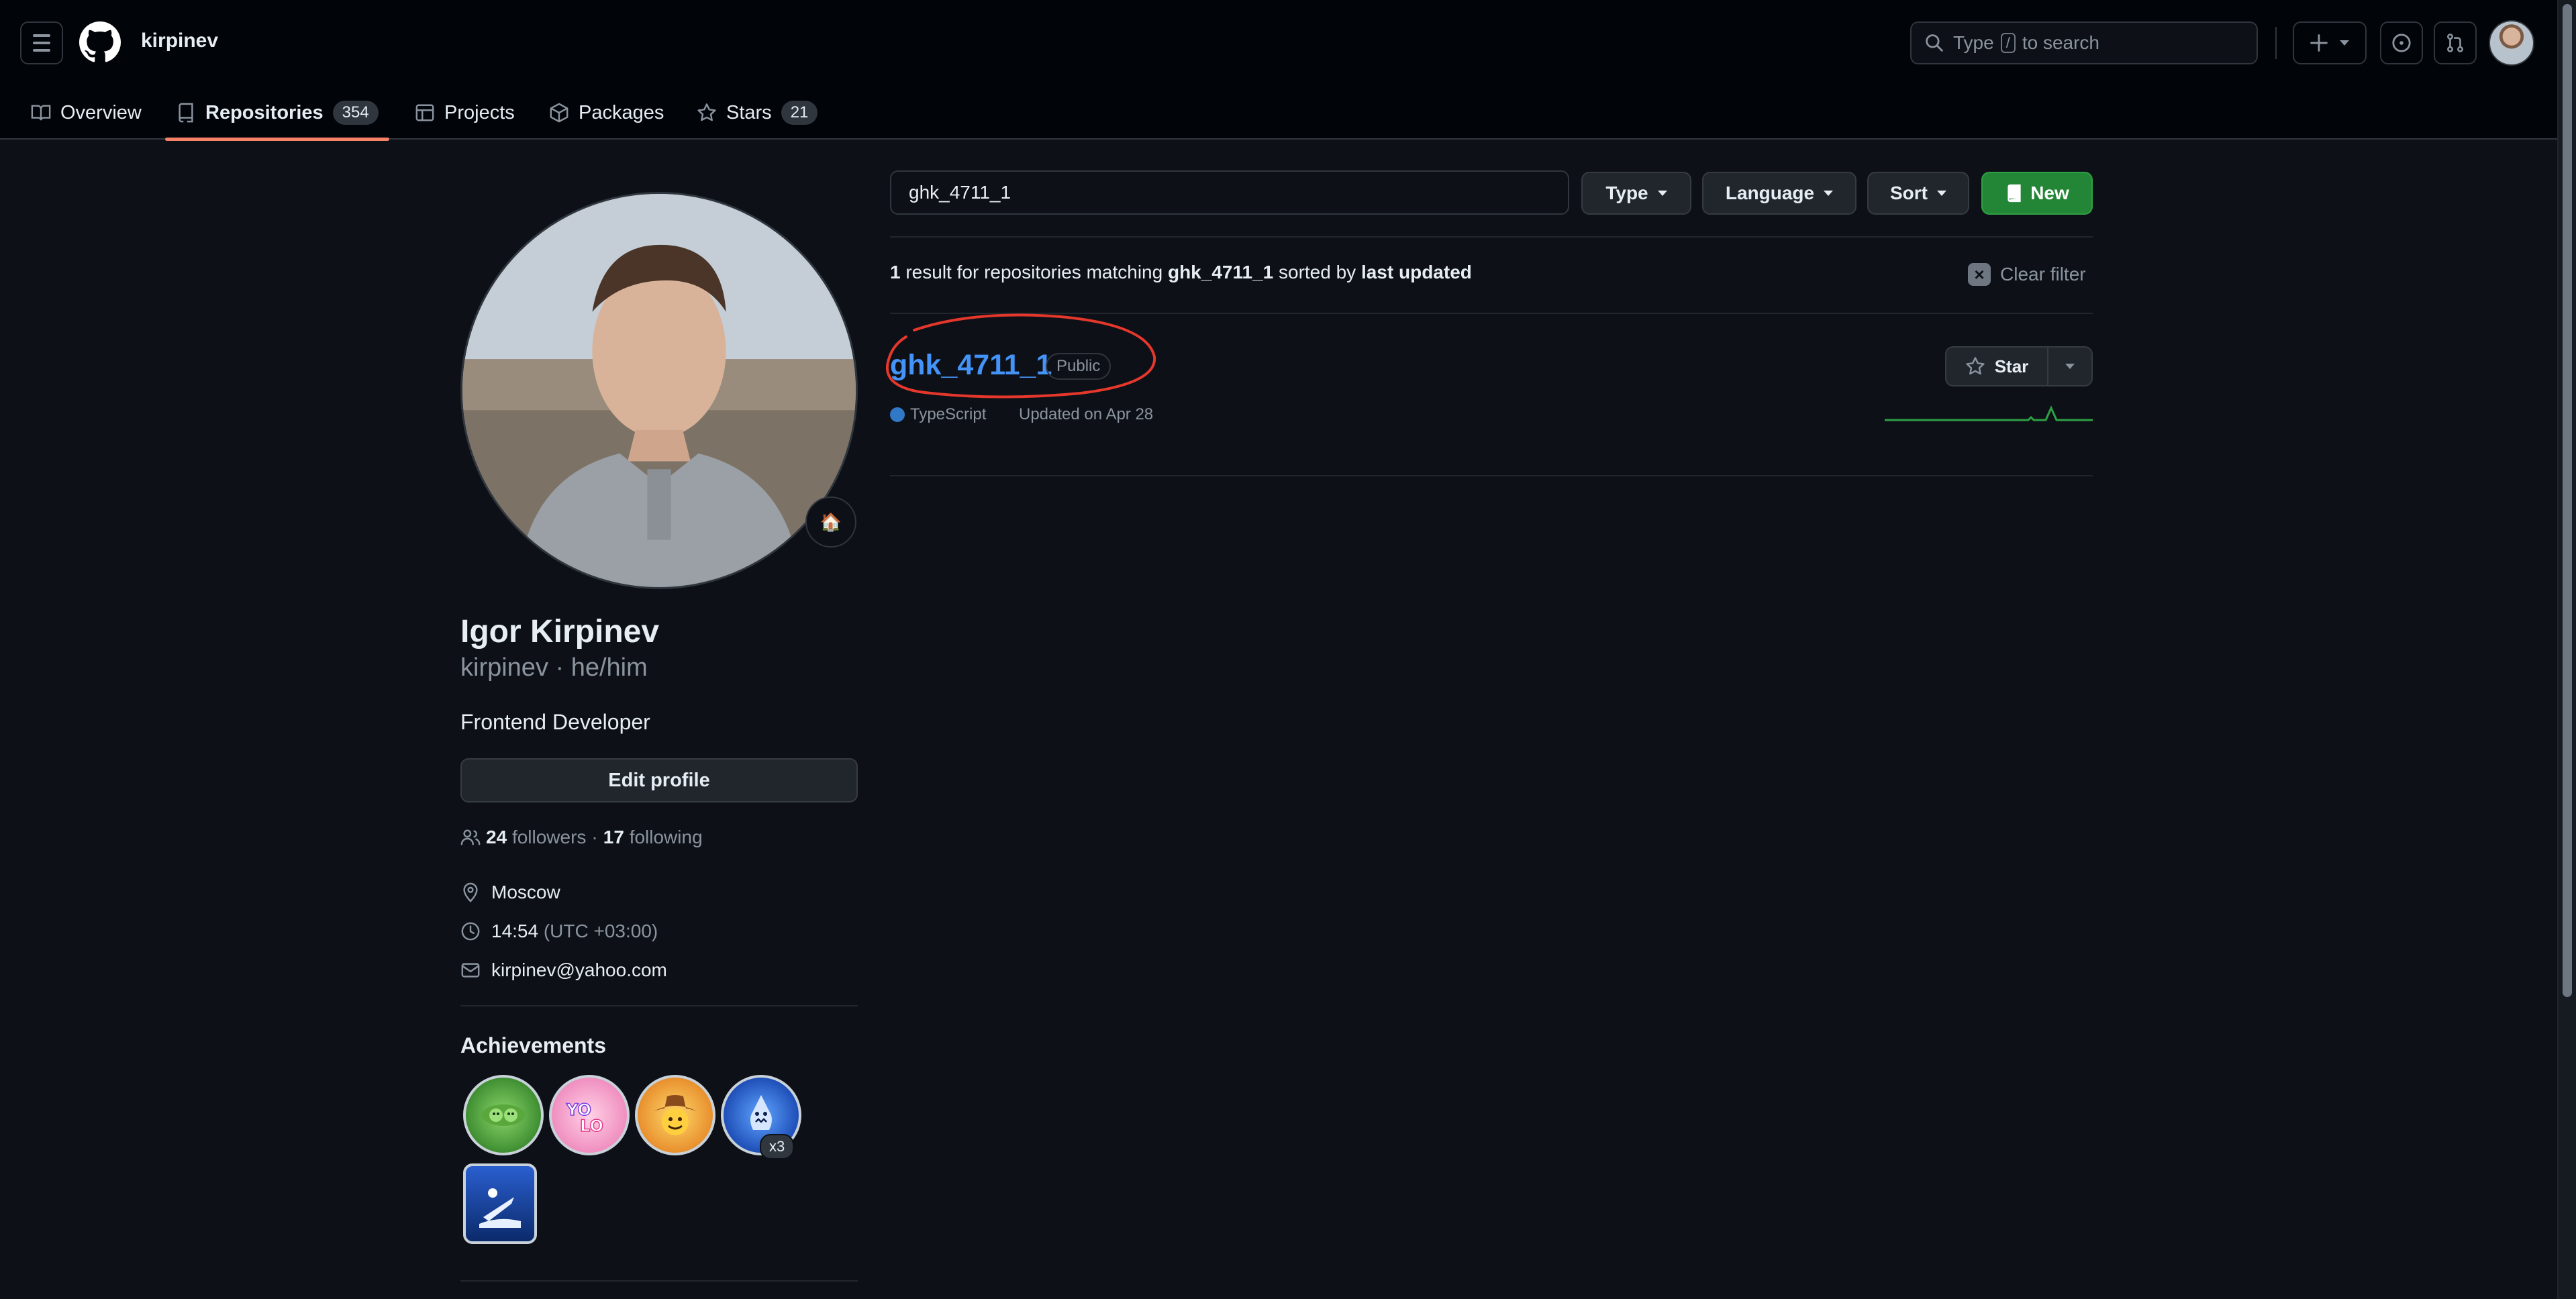 This screenshot has width=2576, height=1299. I want to click on tab-stars: Stars 21, so click(757, 113).